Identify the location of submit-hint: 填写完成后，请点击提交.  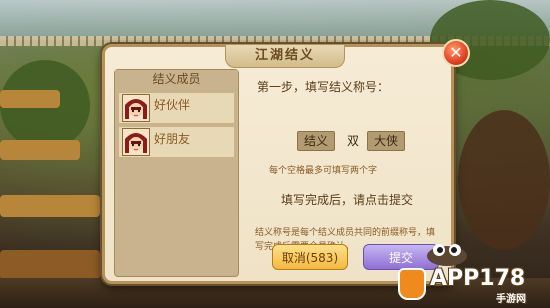
(347, 200).